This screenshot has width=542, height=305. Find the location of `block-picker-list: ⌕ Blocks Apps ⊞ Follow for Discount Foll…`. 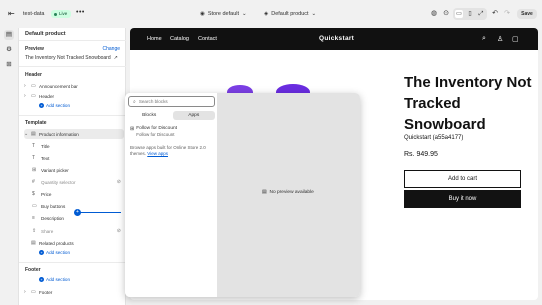

block-picker-list: ⌕ Blocks Apps ⊞ Follow for Discount Foll… is located at coordinates (171, 195).